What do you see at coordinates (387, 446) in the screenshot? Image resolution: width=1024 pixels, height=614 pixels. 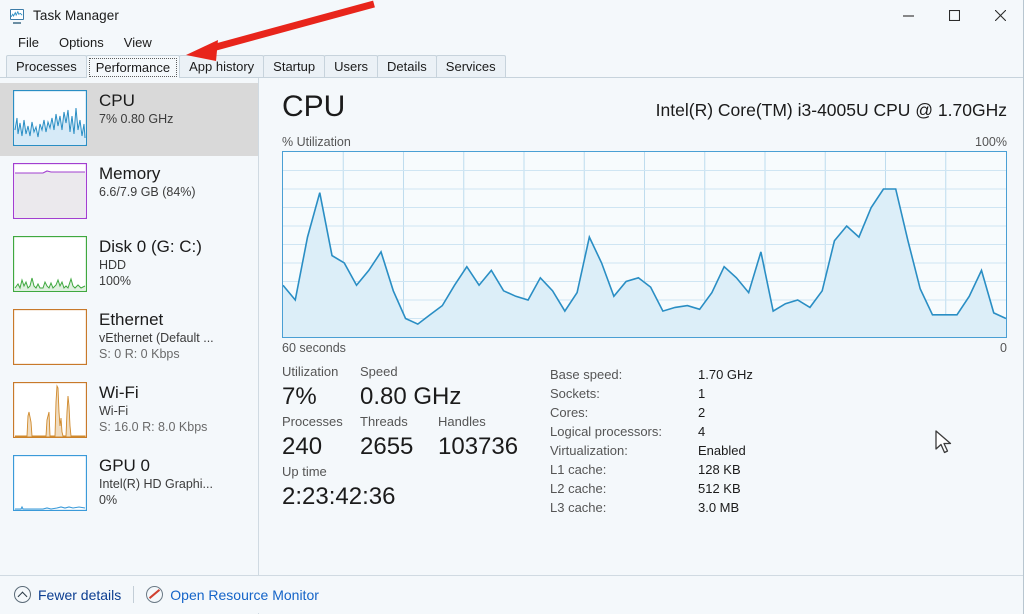 I see `stat-value: 2655` at bounding box center [387, 446].